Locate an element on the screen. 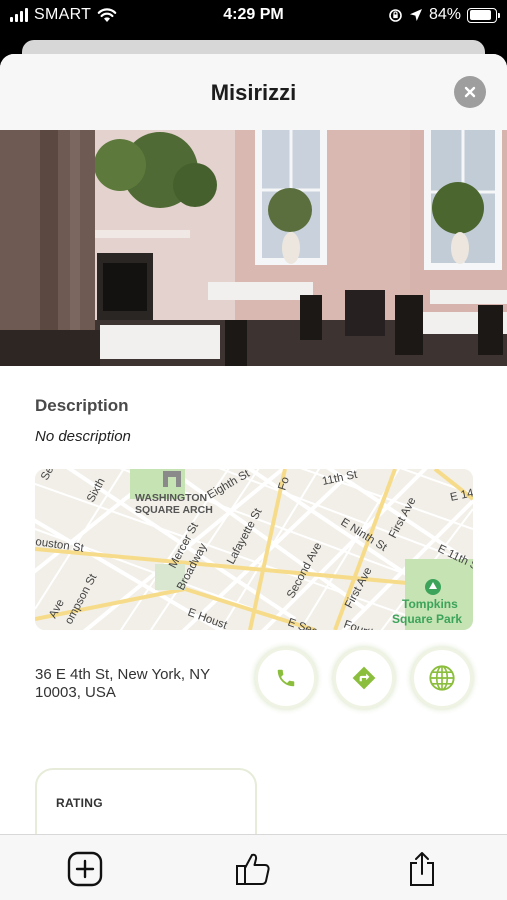 Image resolution: width=507 pixels, height=900 pixels. close-button is located at coordinates (470, 92).